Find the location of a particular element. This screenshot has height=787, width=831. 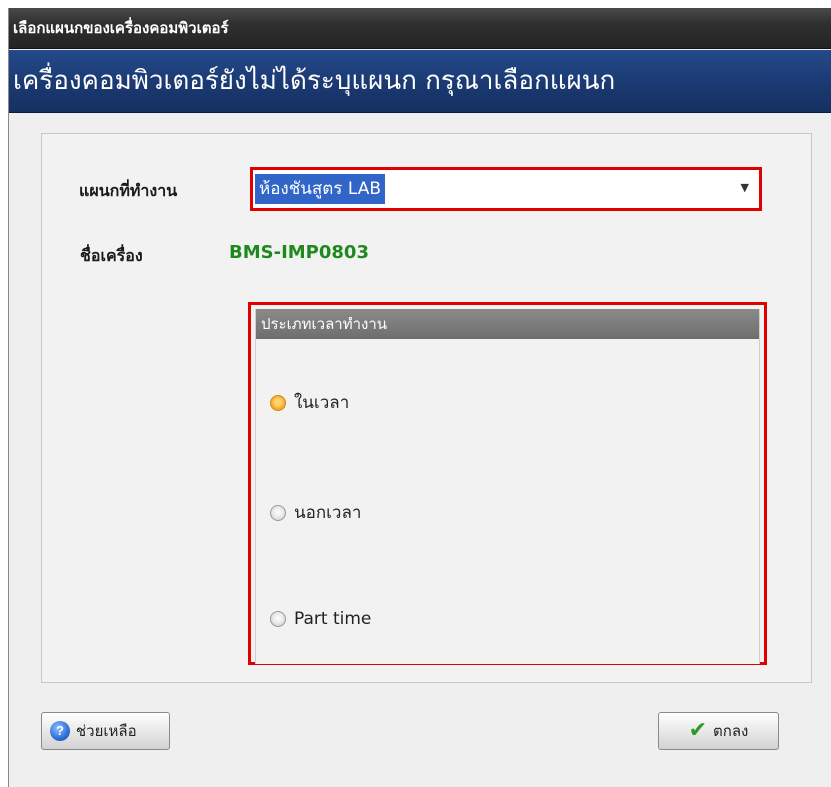

help-button: ? ช่วยเหลือ is located at coordinates (105, 731).